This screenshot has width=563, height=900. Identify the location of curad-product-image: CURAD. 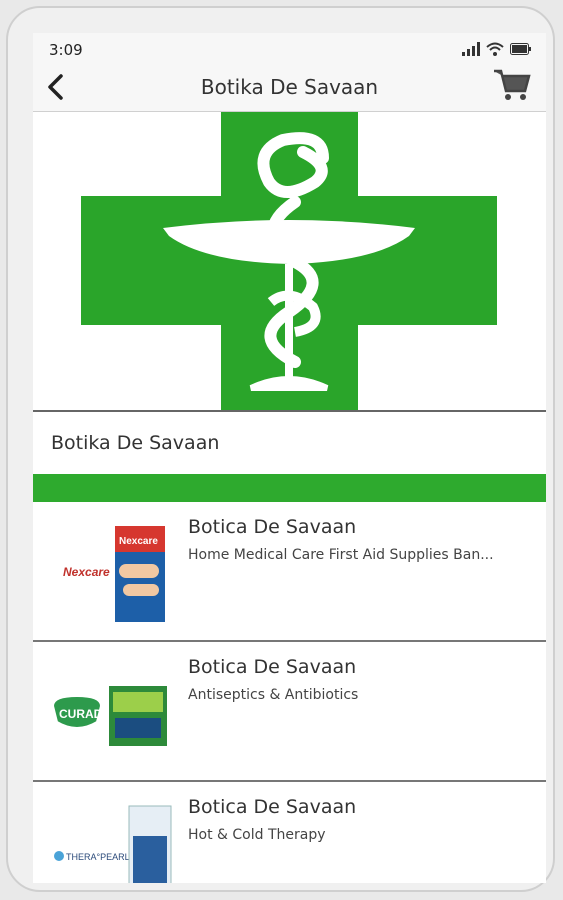
(110, 716).